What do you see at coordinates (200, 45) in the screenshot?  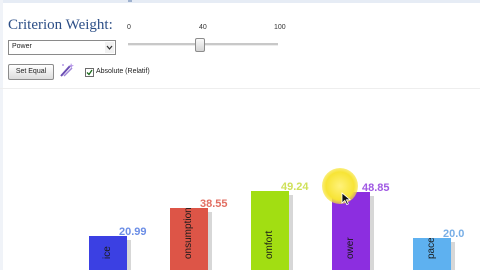 I see `weight-slider-thumb` at bounding box center [200, 45].